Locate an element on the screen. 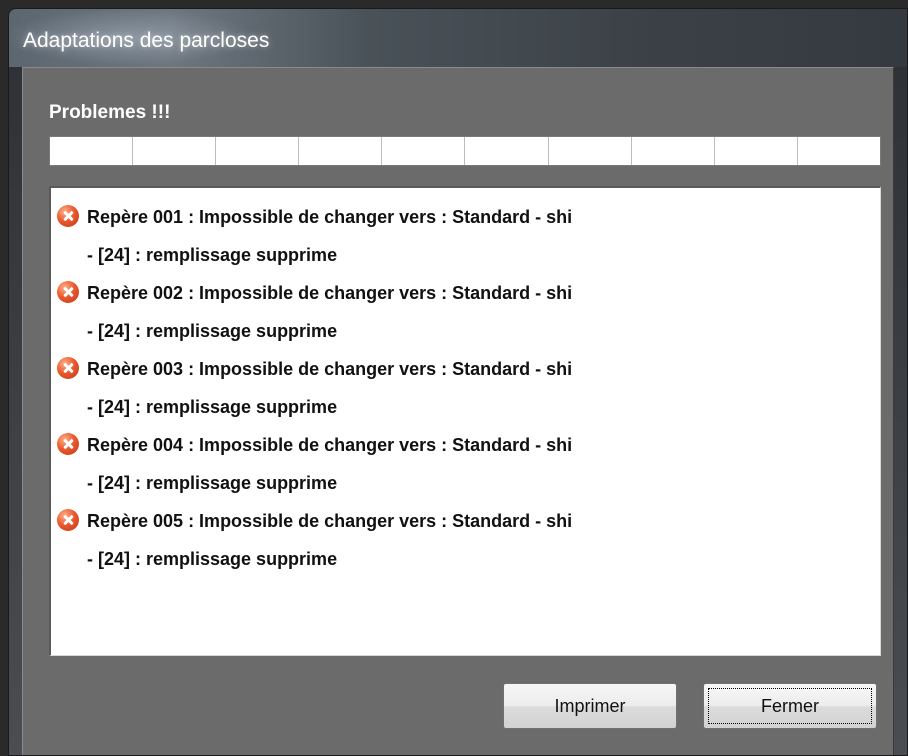 The height and width of the screenshot is (756, 908). print-button: Imprimer is located at coordinates (590, 706).